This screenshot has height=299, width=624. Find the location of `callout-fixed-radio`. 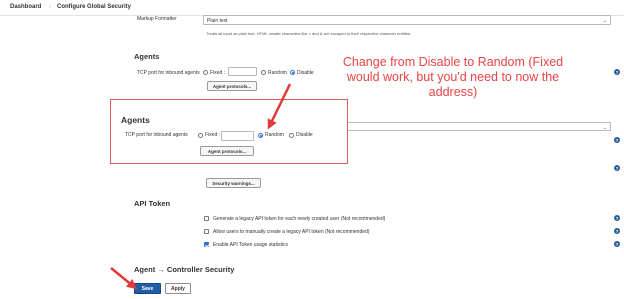

callout-fixed-radio is located at coordinates (200, 135).